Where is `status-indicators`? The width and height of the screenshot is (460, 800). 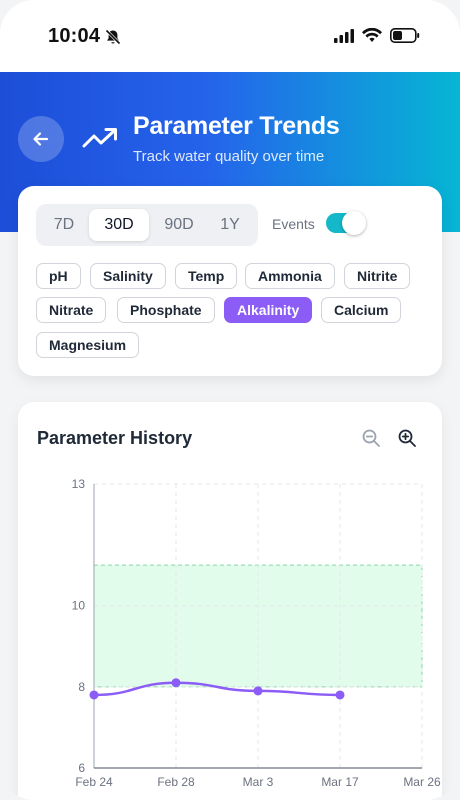 status-indicators is located at coordinates (377, 35).